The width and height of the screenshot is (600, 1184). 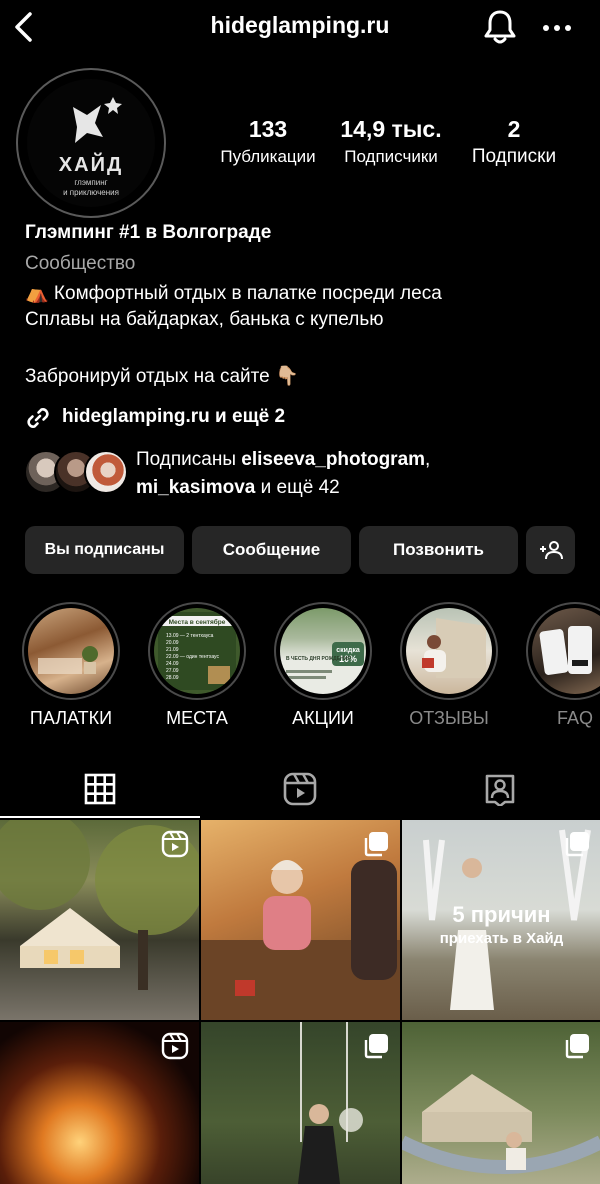 I want to click on places-row: 28.09, so click(x=172, y=678).